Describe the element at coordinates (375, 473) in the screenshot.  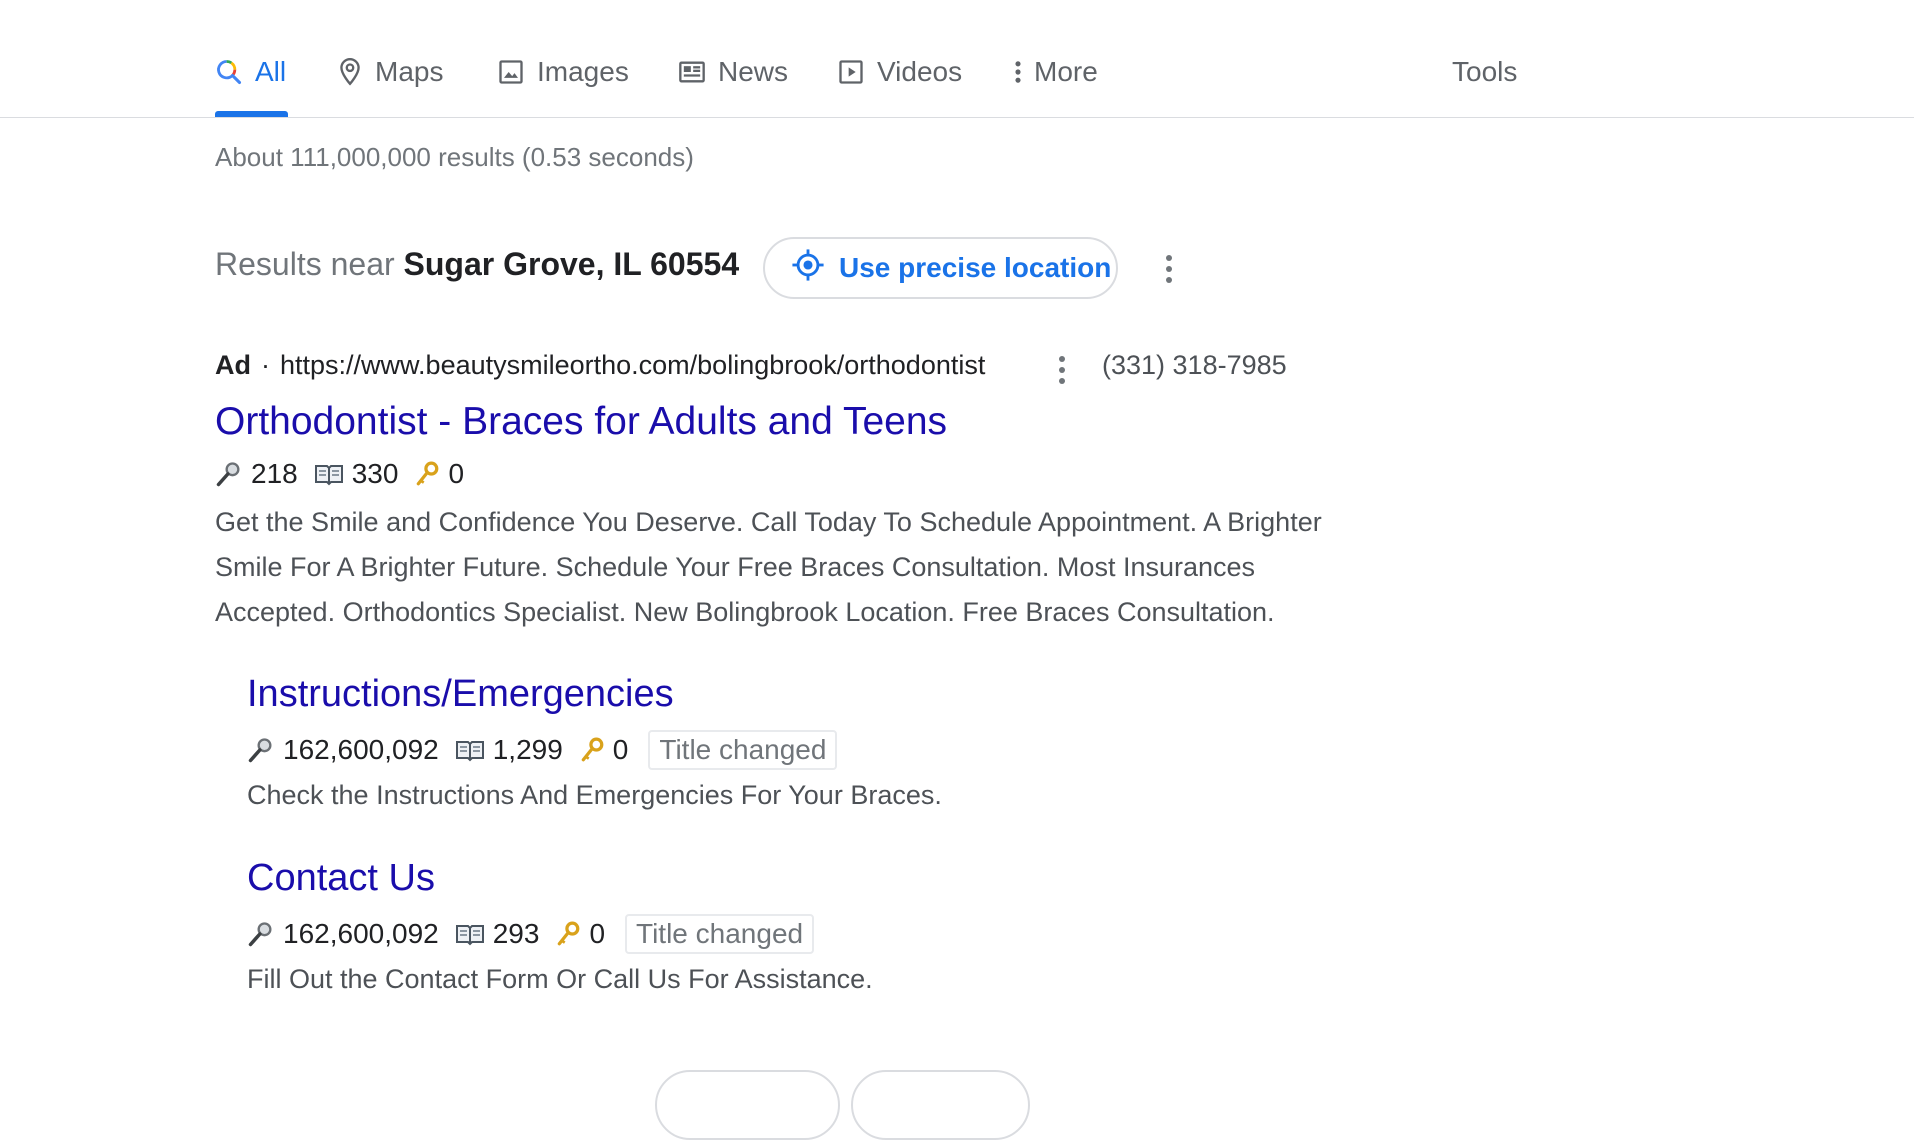
I see `book-metric-value: 330` at that location.